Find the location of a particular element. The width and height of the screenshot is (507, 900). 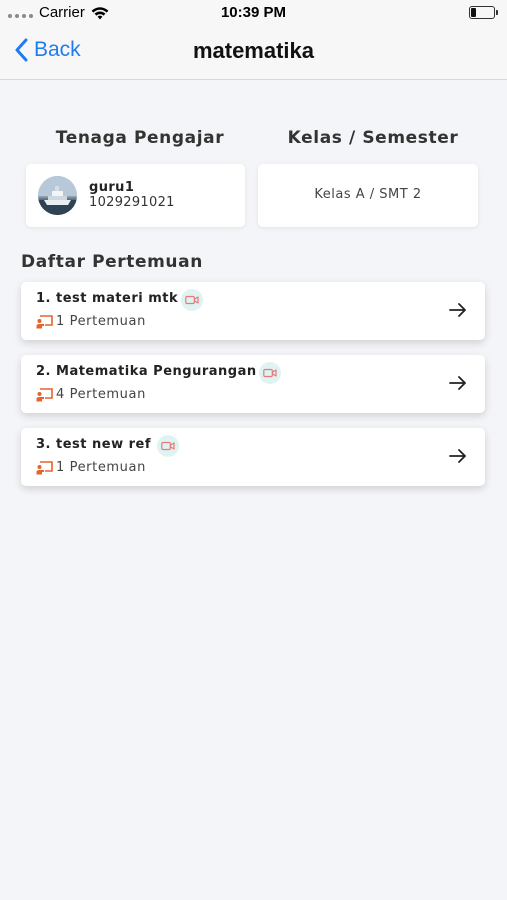

teacher-card: guru1 1029291021 is located at coordinates (135, 195).